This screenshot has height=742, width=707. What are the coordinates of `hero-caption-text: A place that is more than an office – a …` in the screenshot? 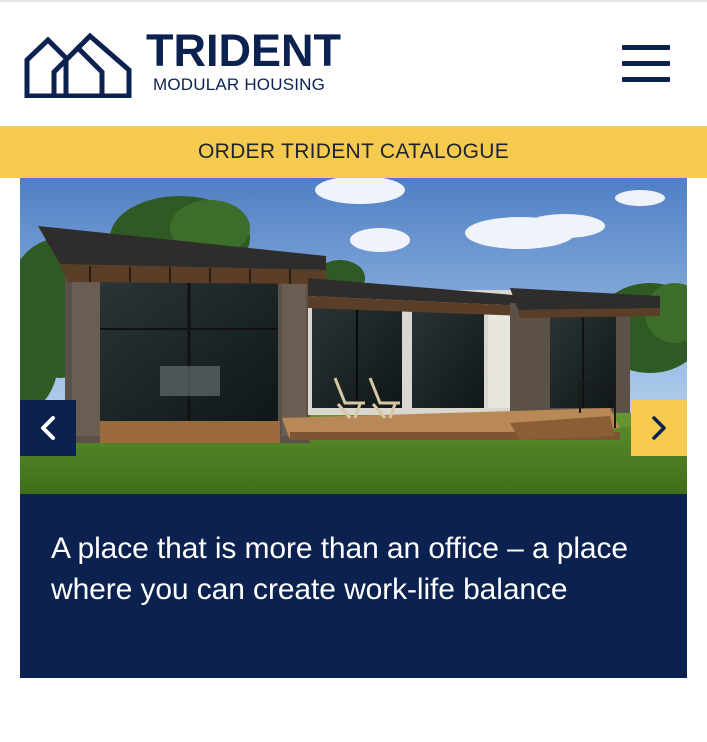 It's located at (339, 569).